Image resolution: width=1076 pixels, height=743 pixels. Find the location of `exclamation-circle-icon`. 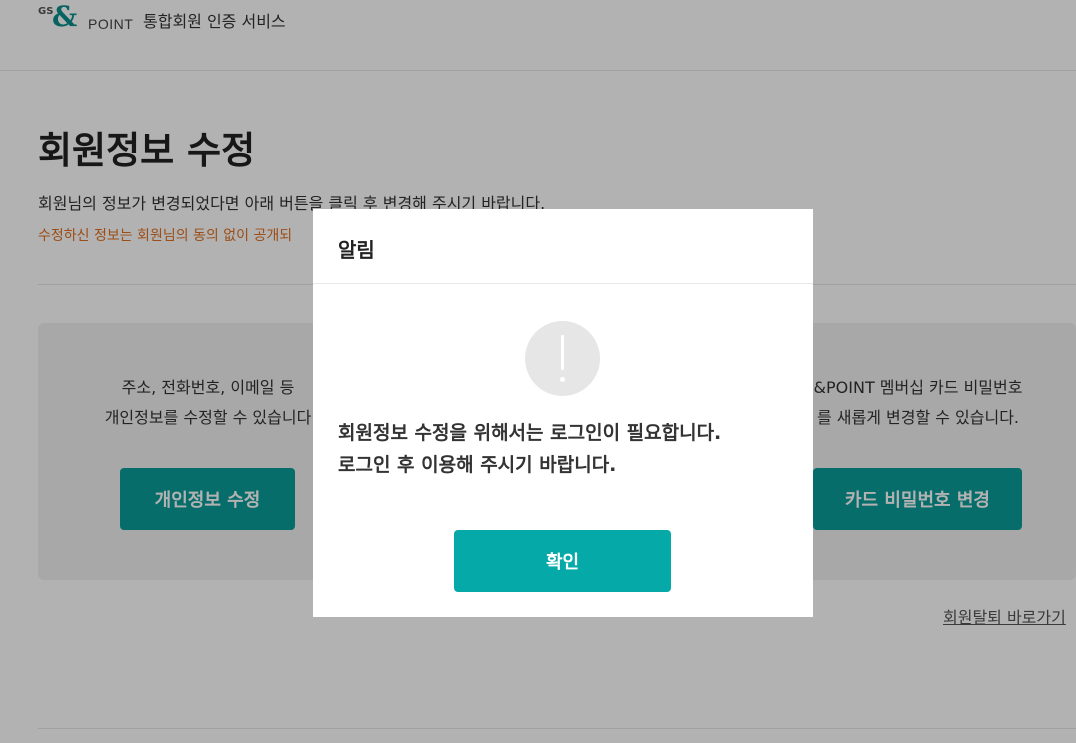

exclamation-circle-icon is located at coordinates (562, 358).